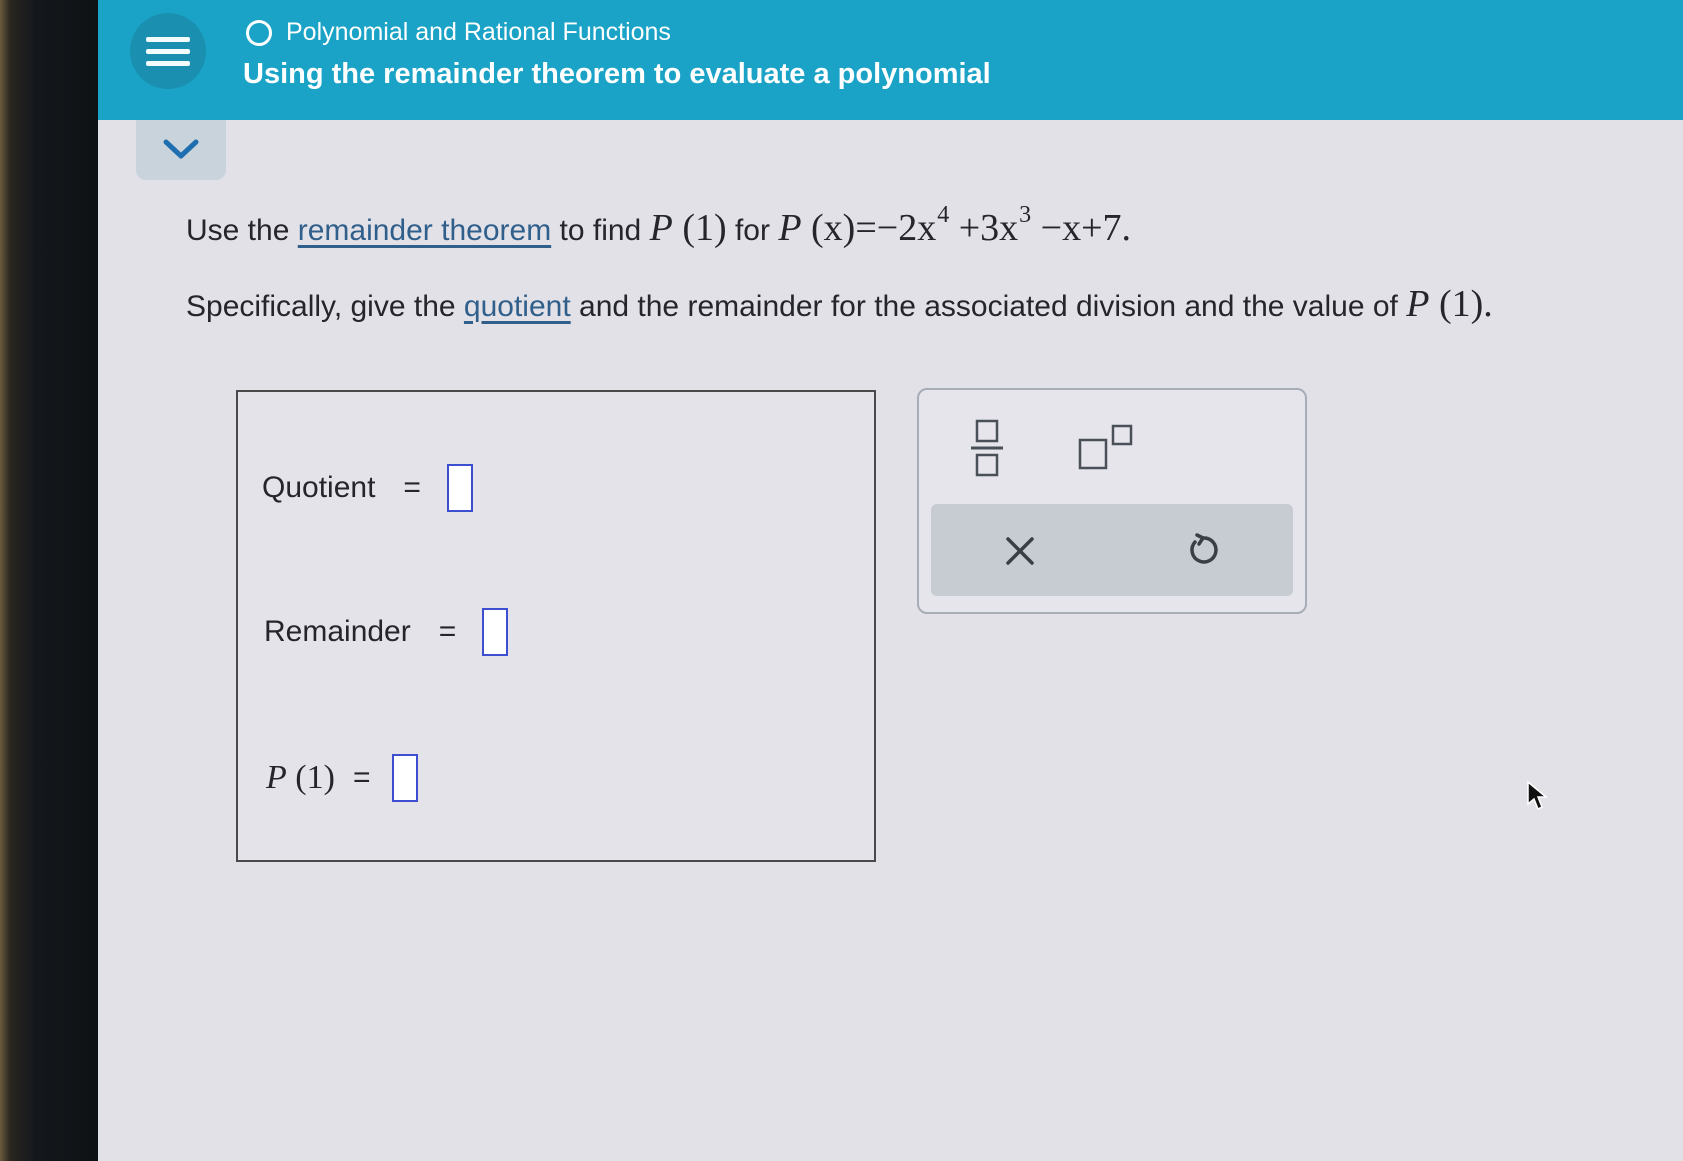  I want to click on question-text: for, so click(752, 230).